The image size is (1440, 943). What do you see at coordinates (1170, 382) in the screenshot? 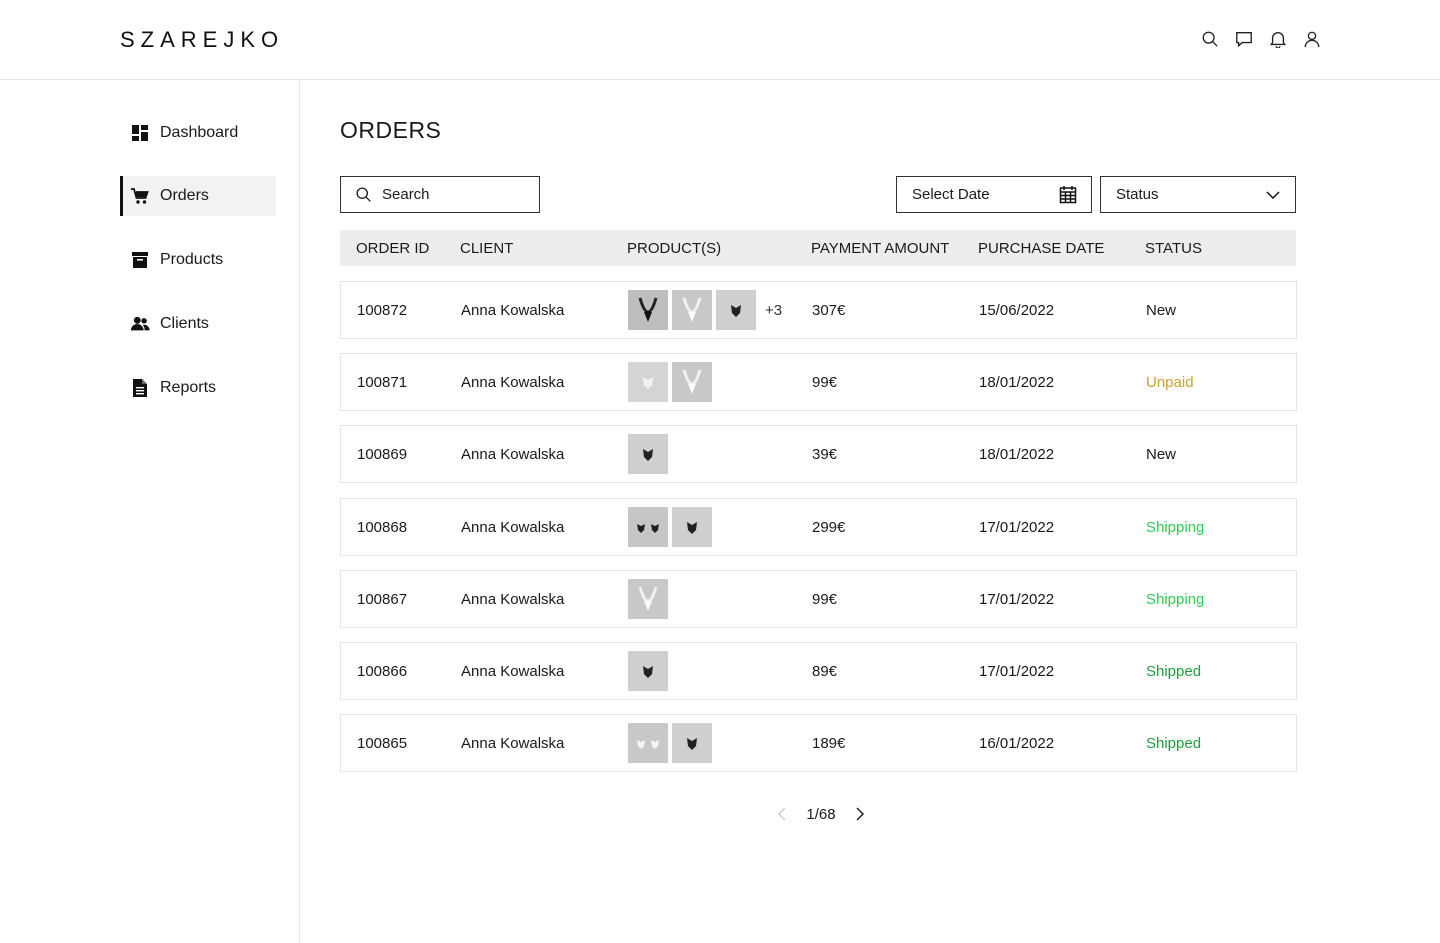
I see `status-badge: Unpaid` at bounding box center [1170, 382].